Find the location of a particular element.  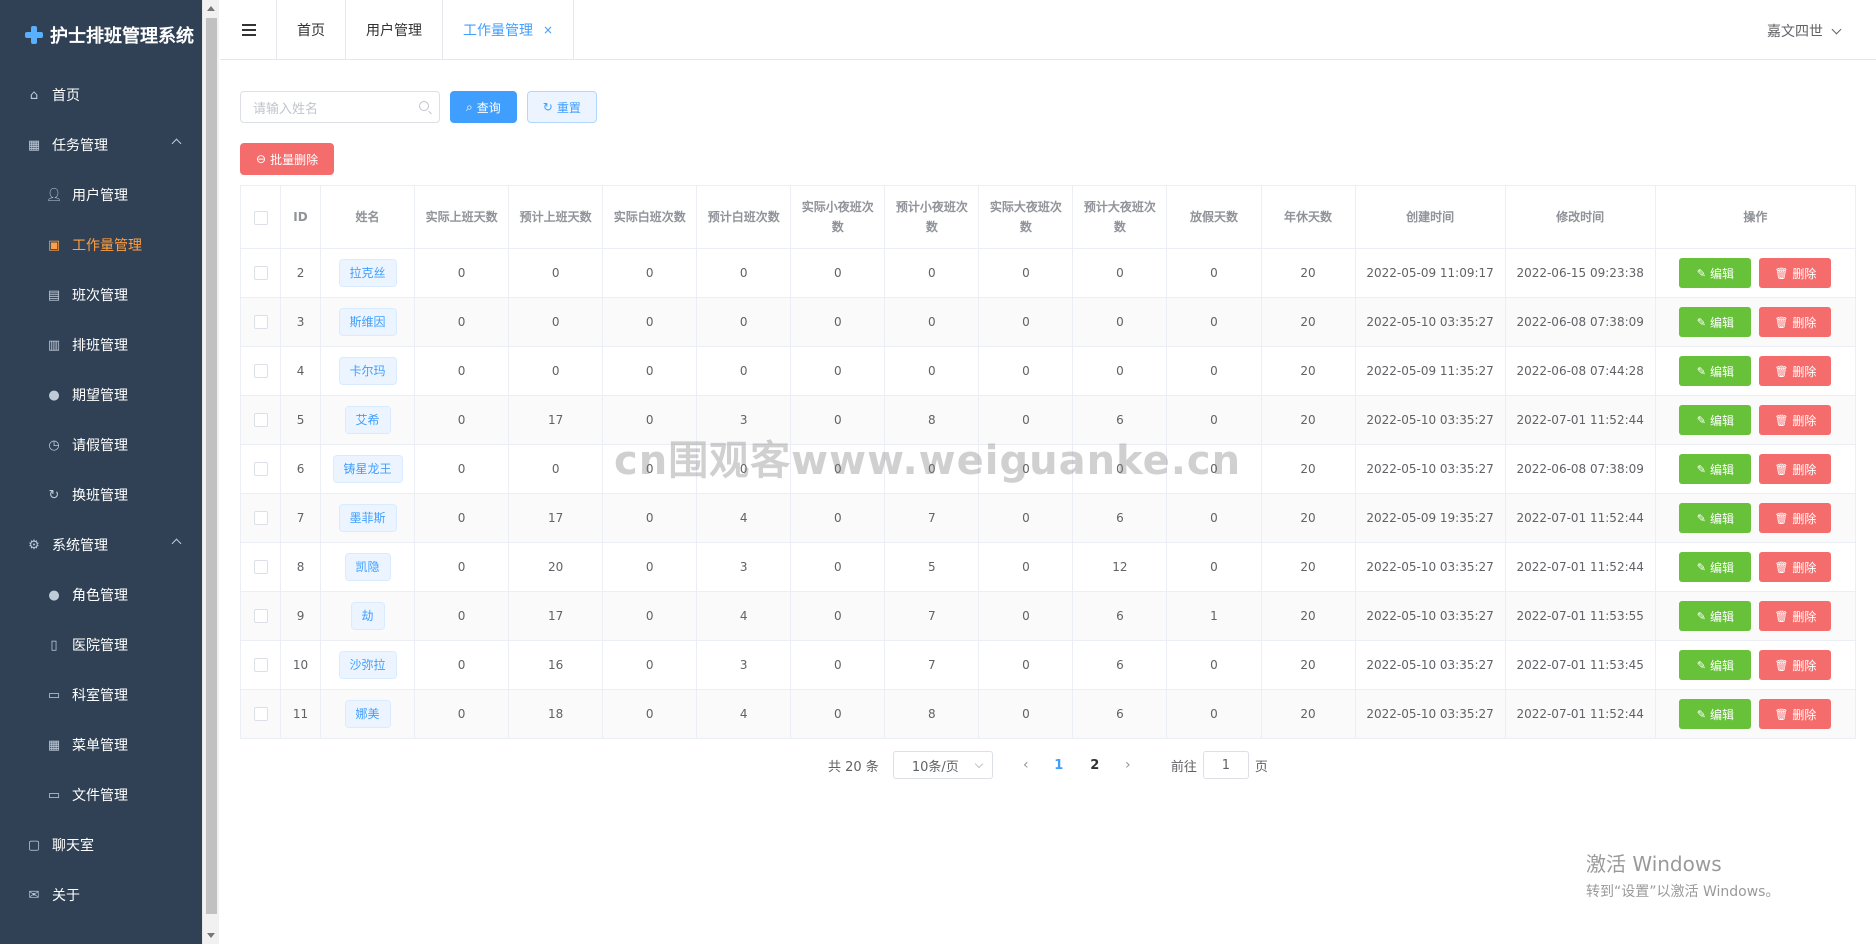

page-number: 2 is located at coordinates (1095, 765).